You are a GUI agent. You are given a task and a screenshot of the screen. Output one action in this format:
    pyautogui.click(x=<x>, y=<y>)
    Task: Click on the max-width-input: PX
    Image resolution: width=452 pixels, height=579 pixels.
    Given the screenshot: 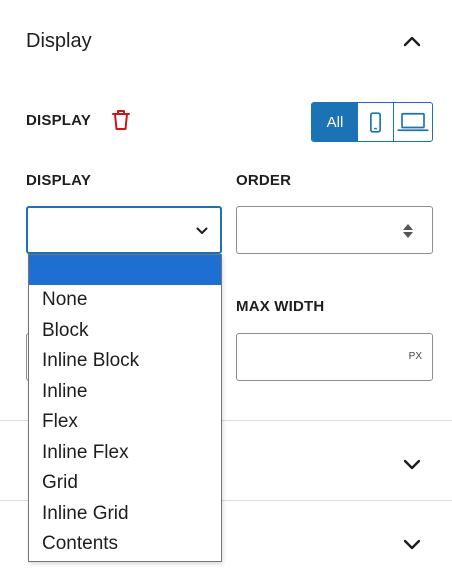 What is the action you would take?
    pyautogui.click(x=334, y=357)
    